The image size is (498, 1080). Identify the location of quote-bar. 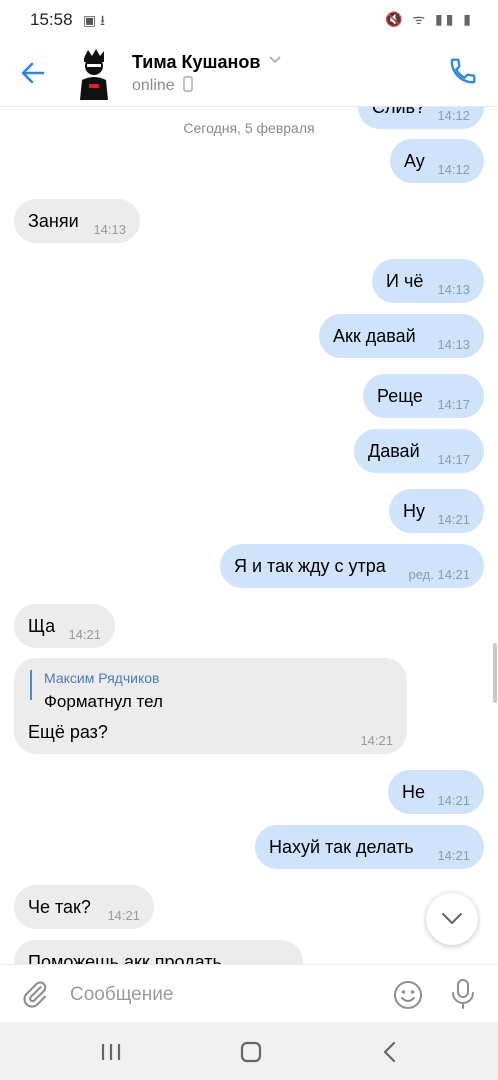
(31, 685).